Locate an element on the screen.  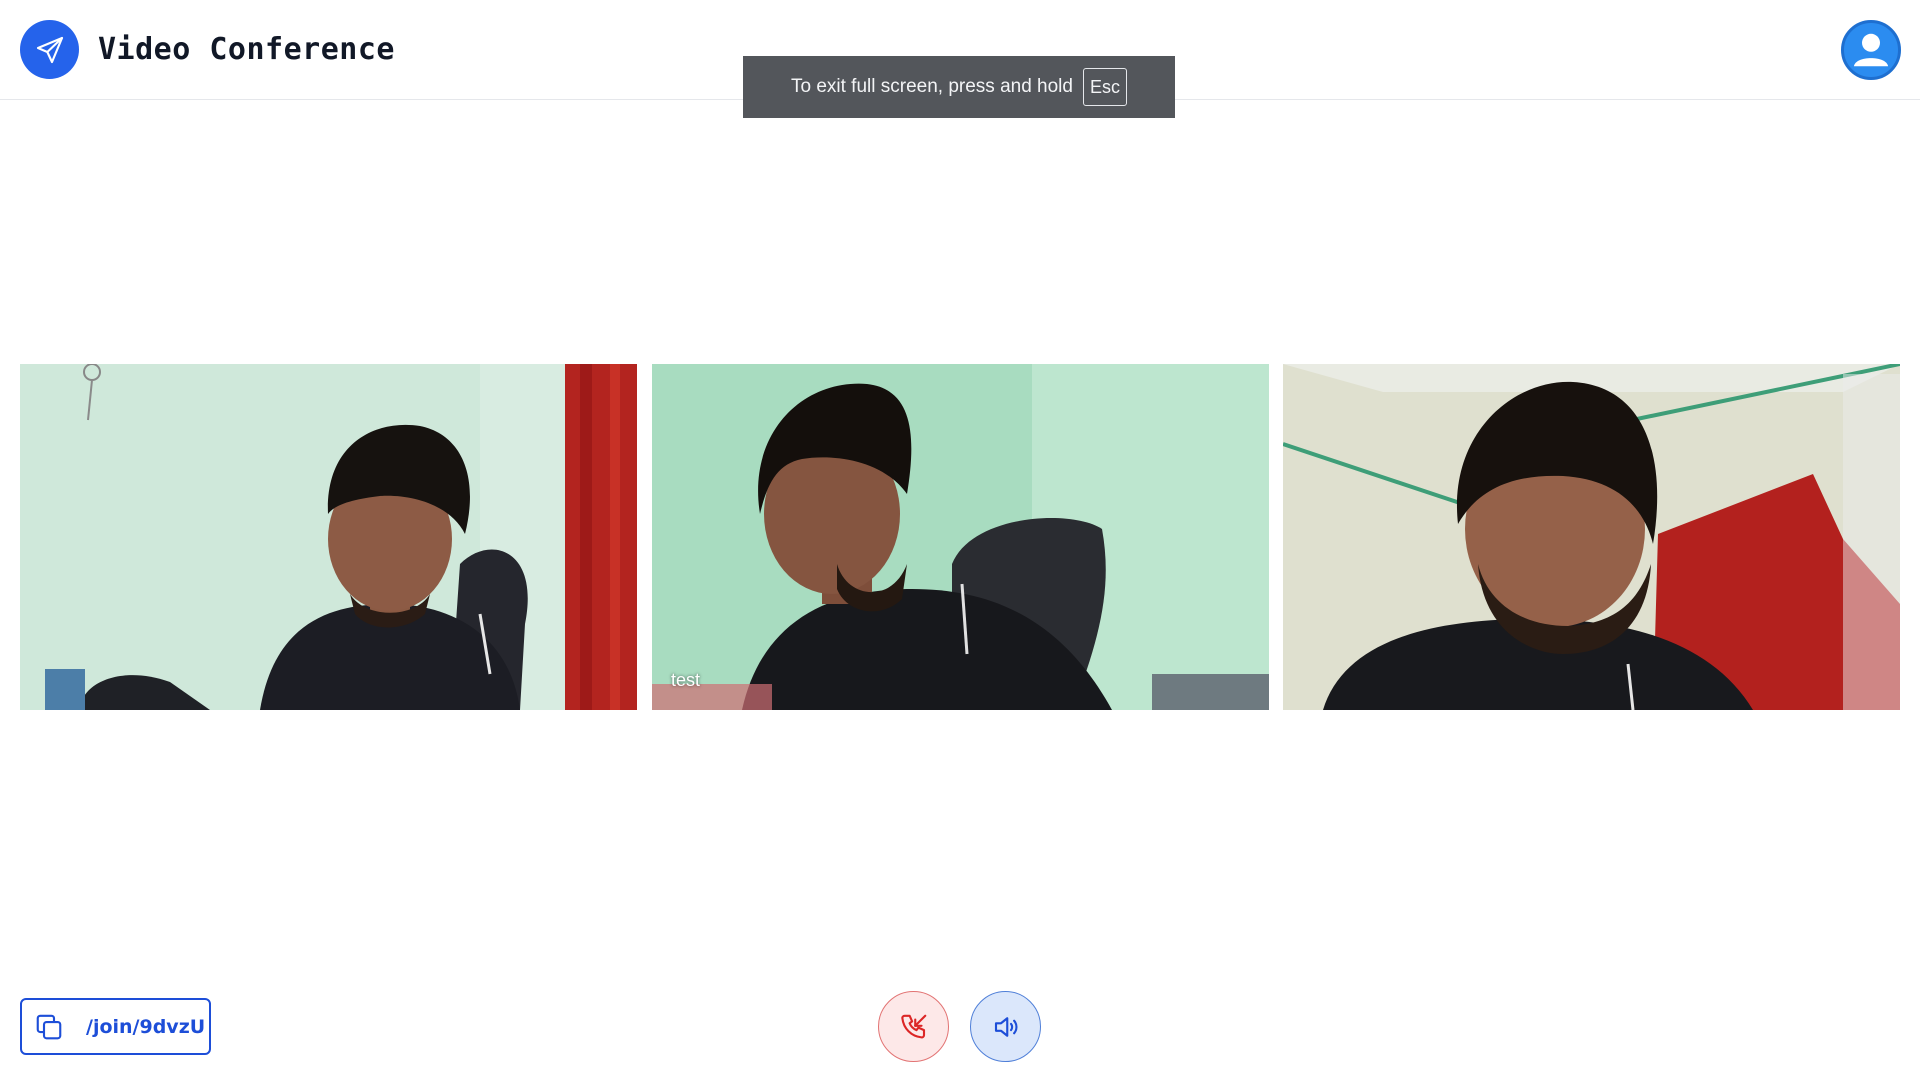
user-icon is located at coordinates (1871, 50).